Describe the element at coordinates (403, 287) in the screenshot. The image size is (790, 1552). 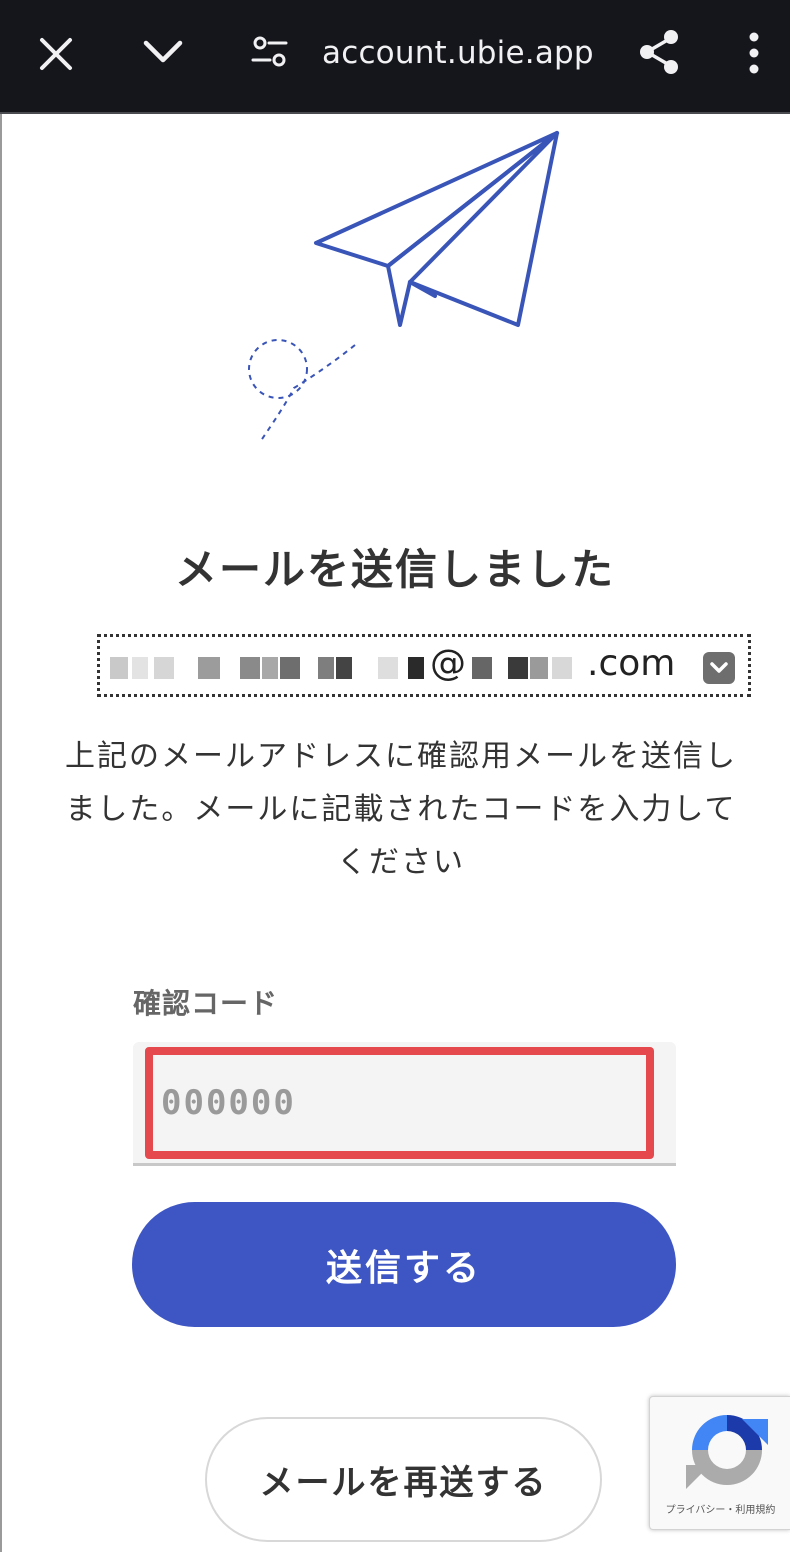
I see `paper-plane-icon` at that location.